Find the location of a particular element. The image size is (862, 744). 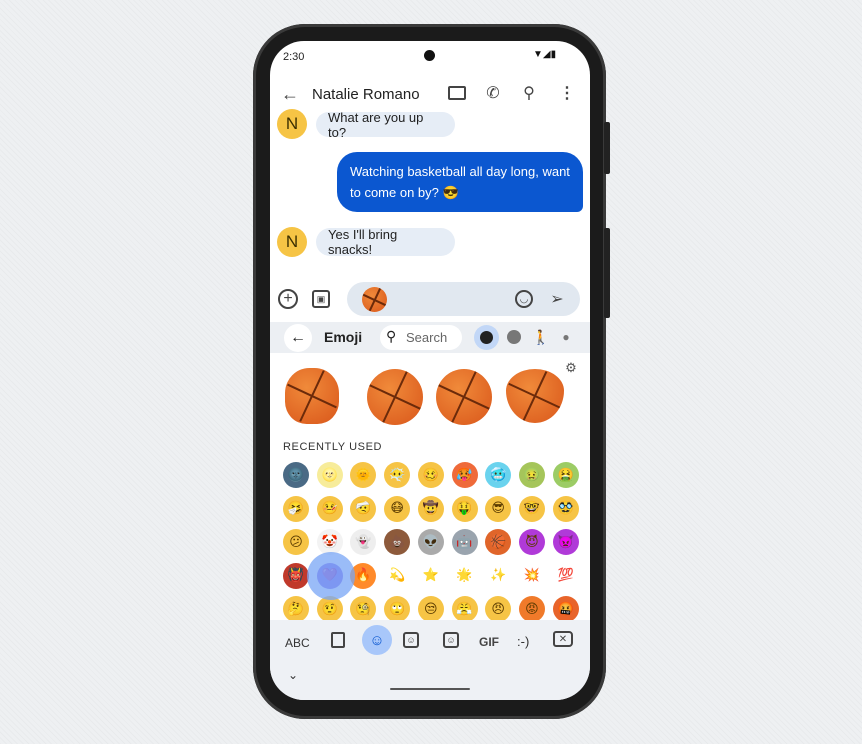

emoji-key: 🌞 is located at coordinates (363, 475).